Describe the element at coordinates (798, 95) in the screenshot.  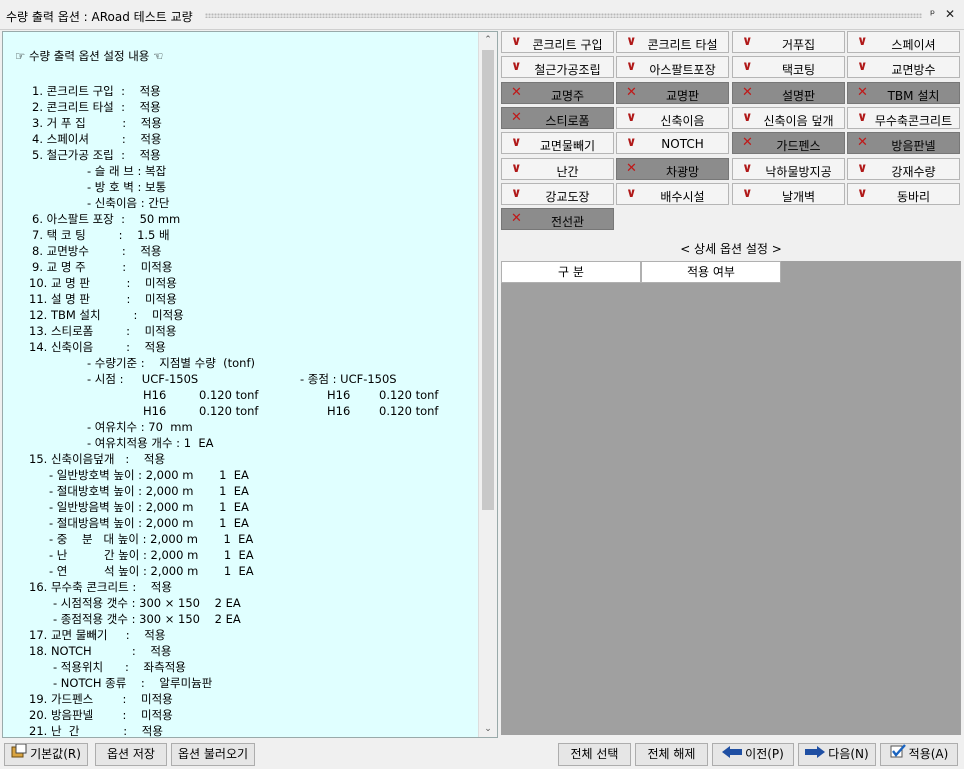
I see `option-label: 설명판` at that location.